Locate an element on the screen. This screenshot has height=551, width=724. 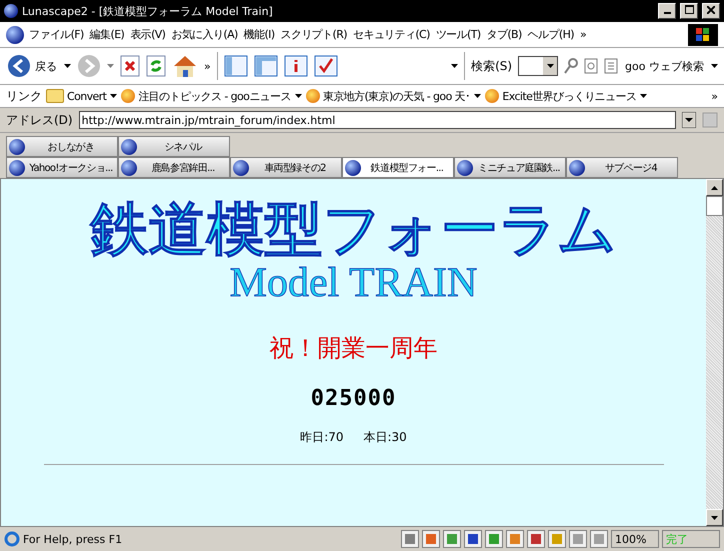
menu-item: ヘルプ(H) is located at coordinates (550, 34).